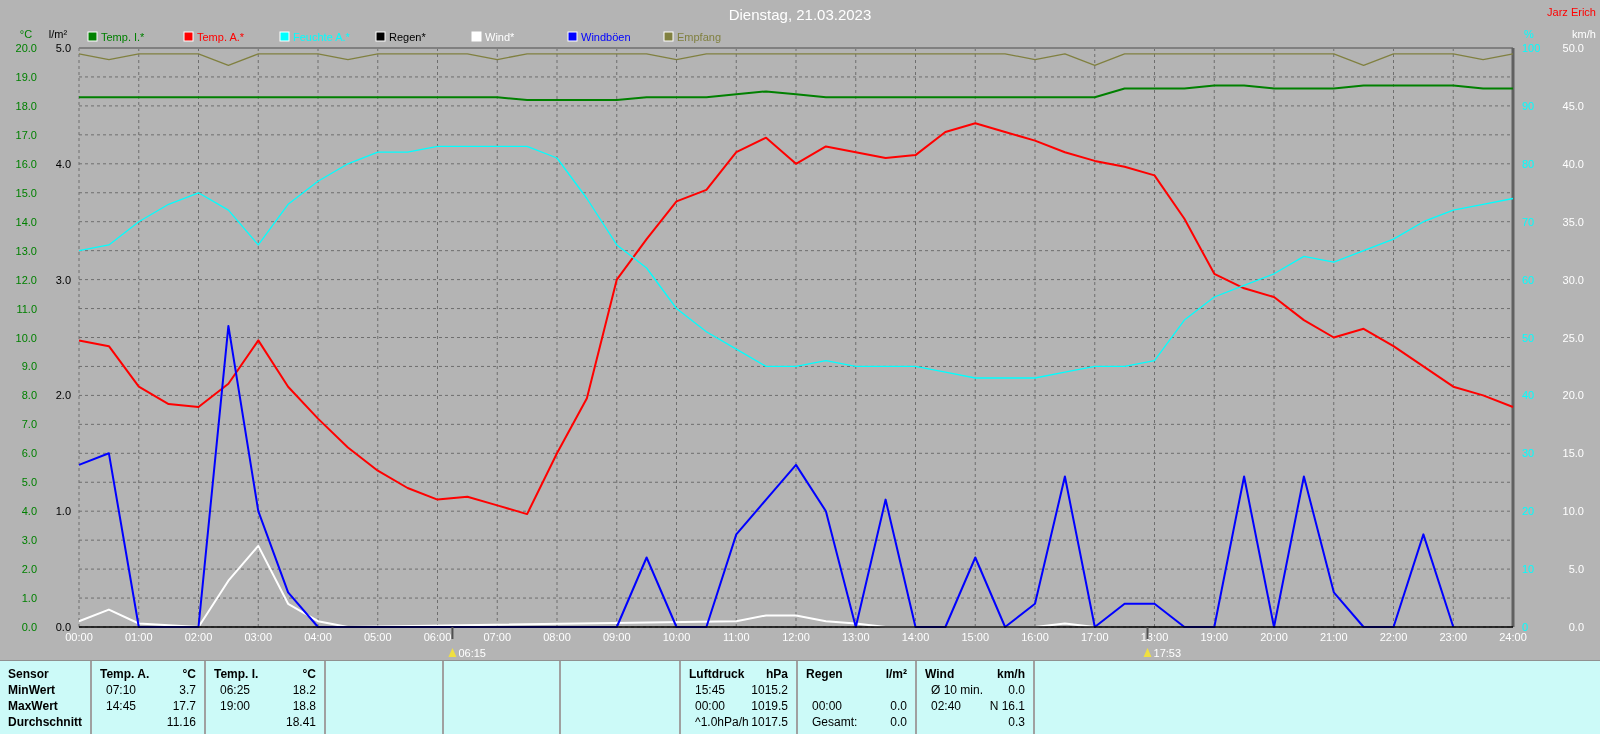 This screenshot has height=734, width=1600. Describe the element at coordinates (472, 653) in the screenshot. I see `annotation-label: 06:15` at that location.